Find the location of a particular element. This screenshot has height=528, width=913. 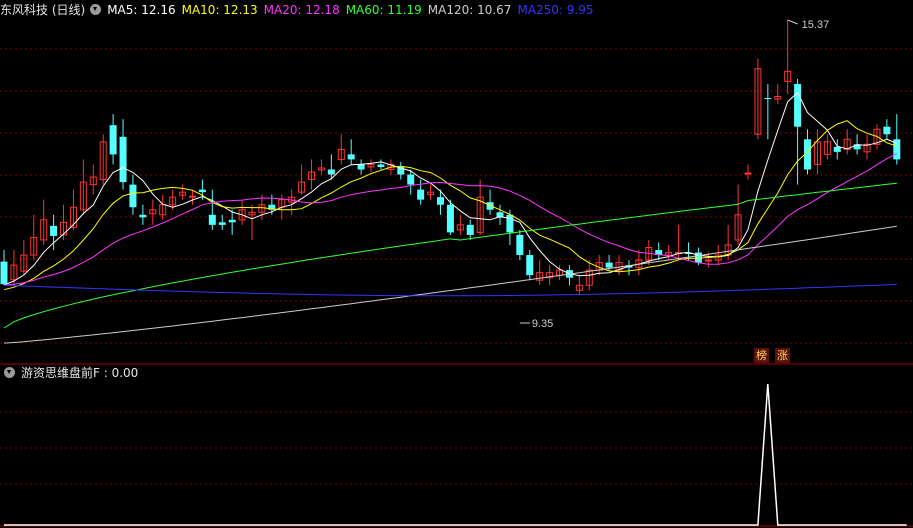

high-label: 15.37 is located at coordinates (816, 25).